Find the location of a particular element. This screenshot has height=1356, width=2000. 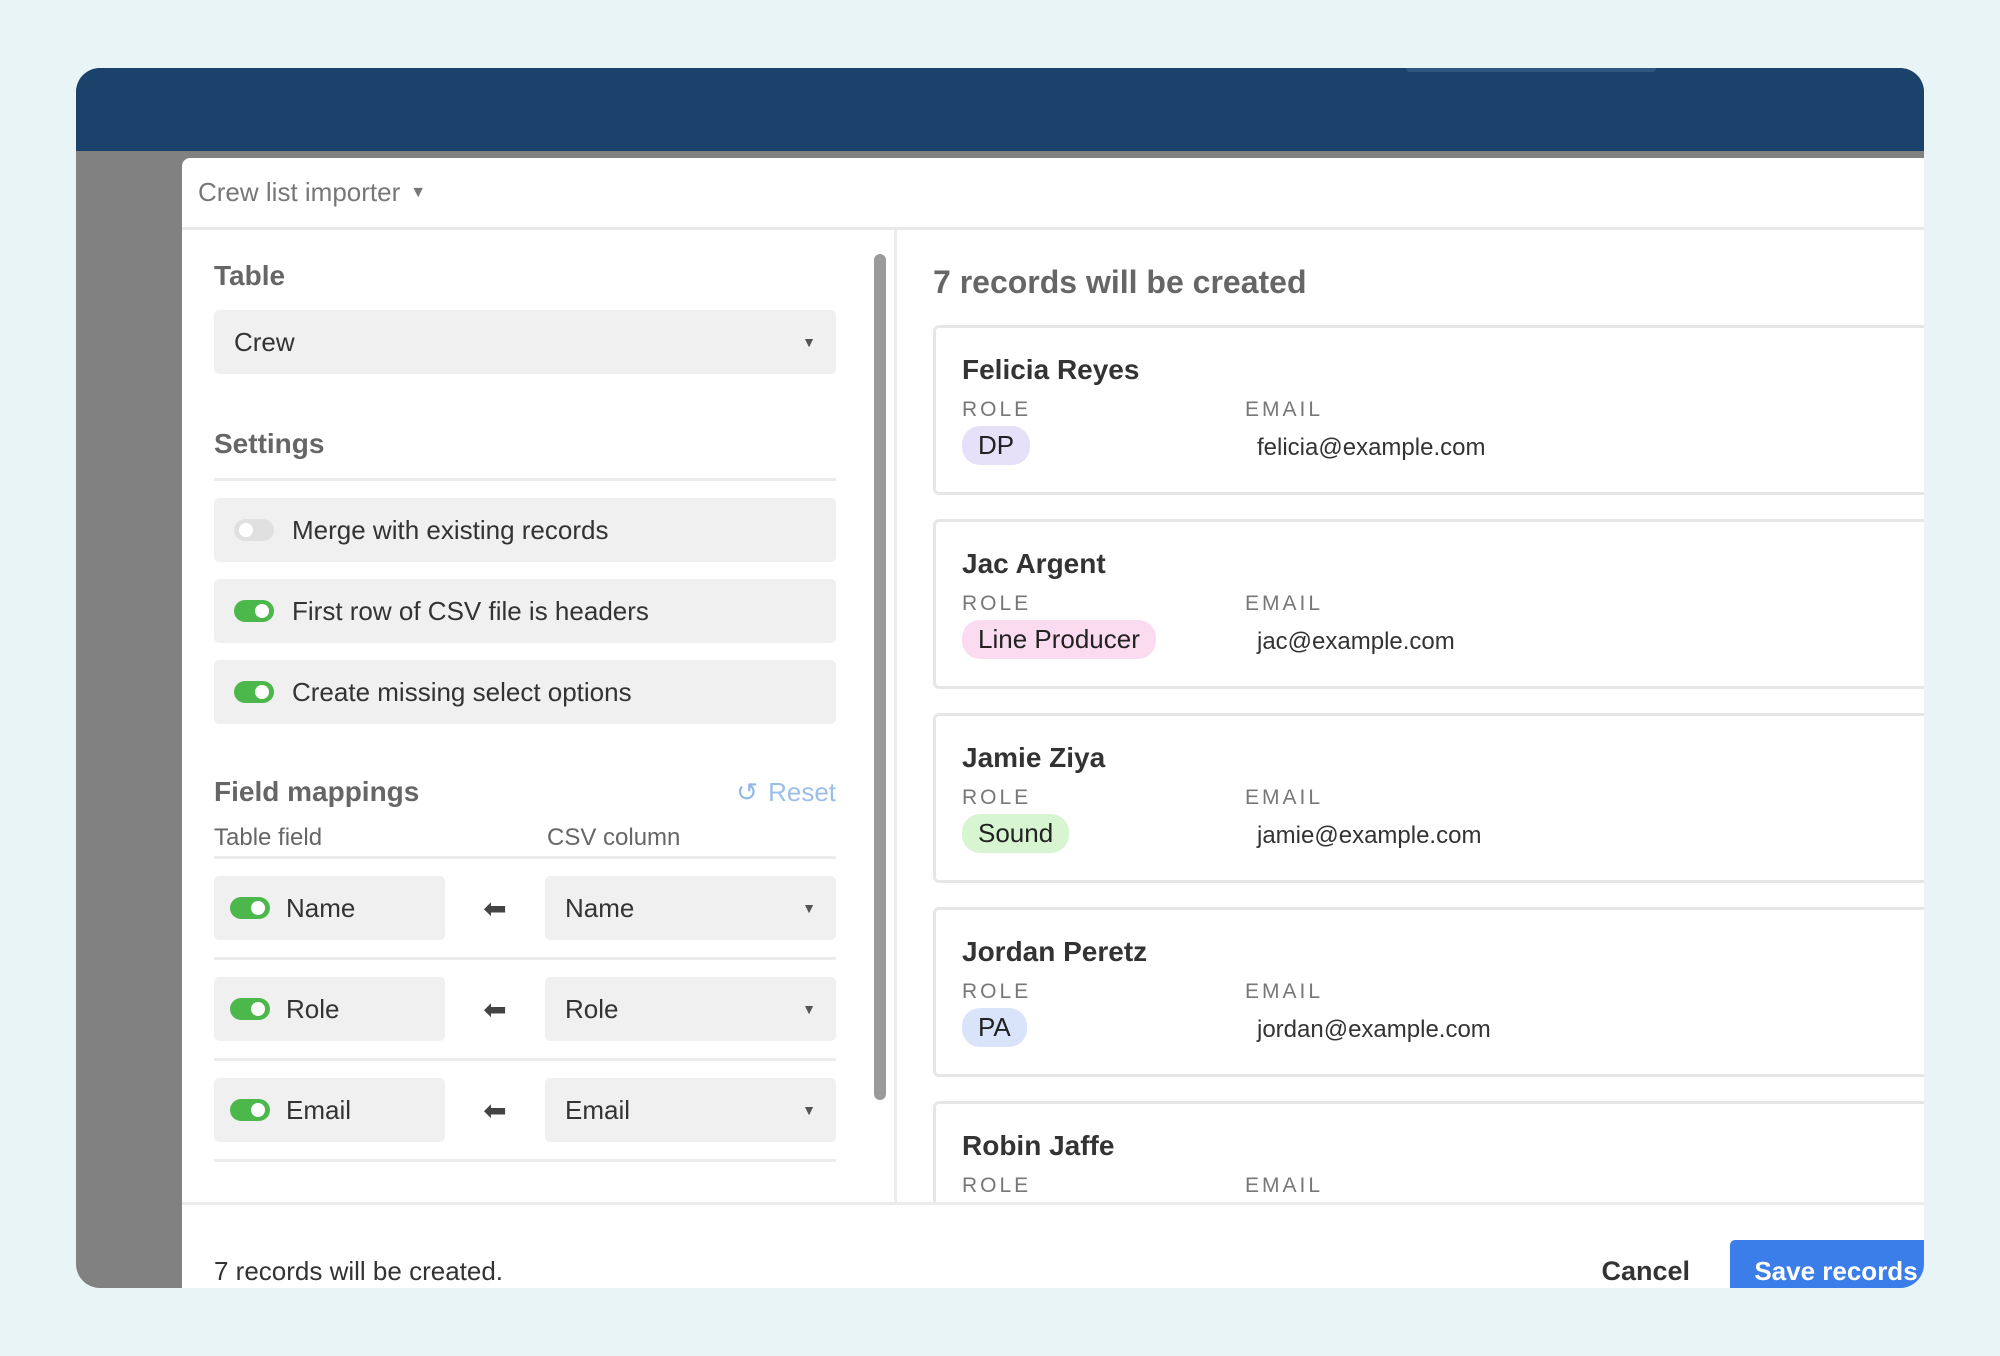

settings-label: Settings is located at coordinates (538, 444).